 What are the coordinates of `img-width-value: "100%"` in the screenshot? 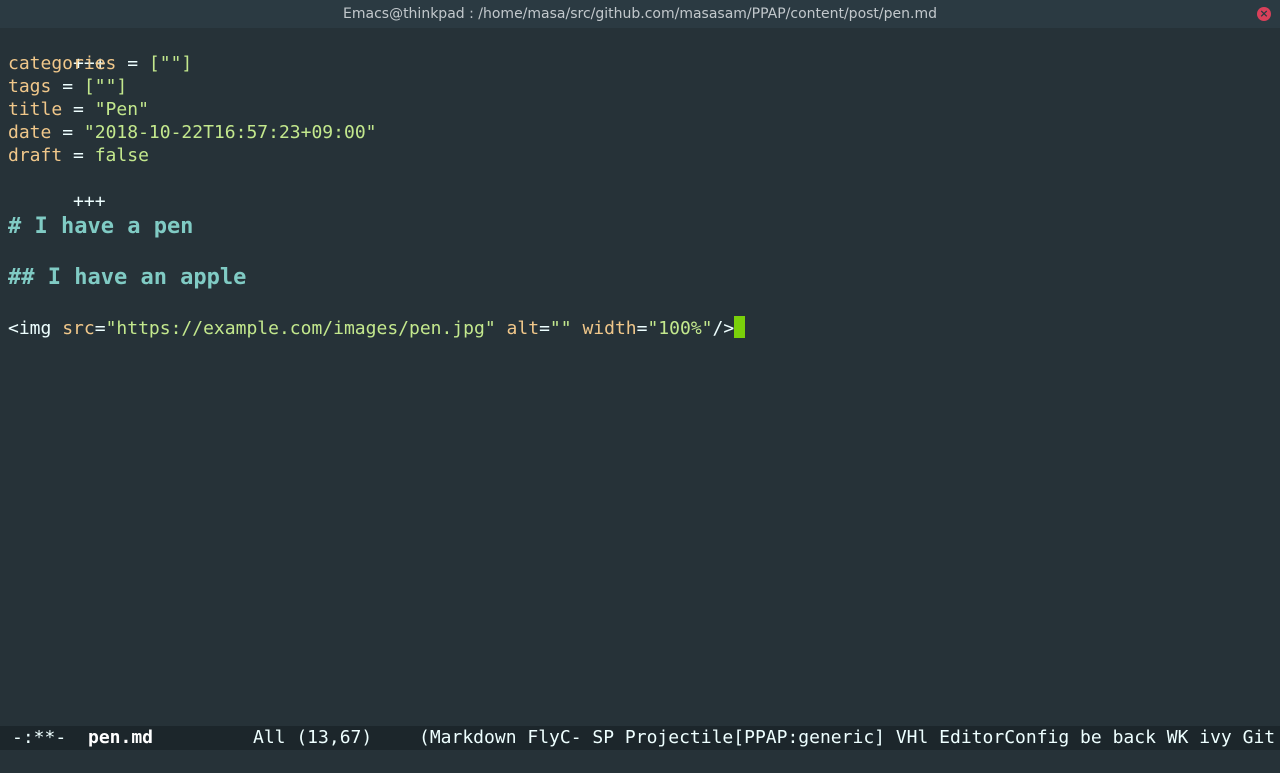 It's located at (680, 328).